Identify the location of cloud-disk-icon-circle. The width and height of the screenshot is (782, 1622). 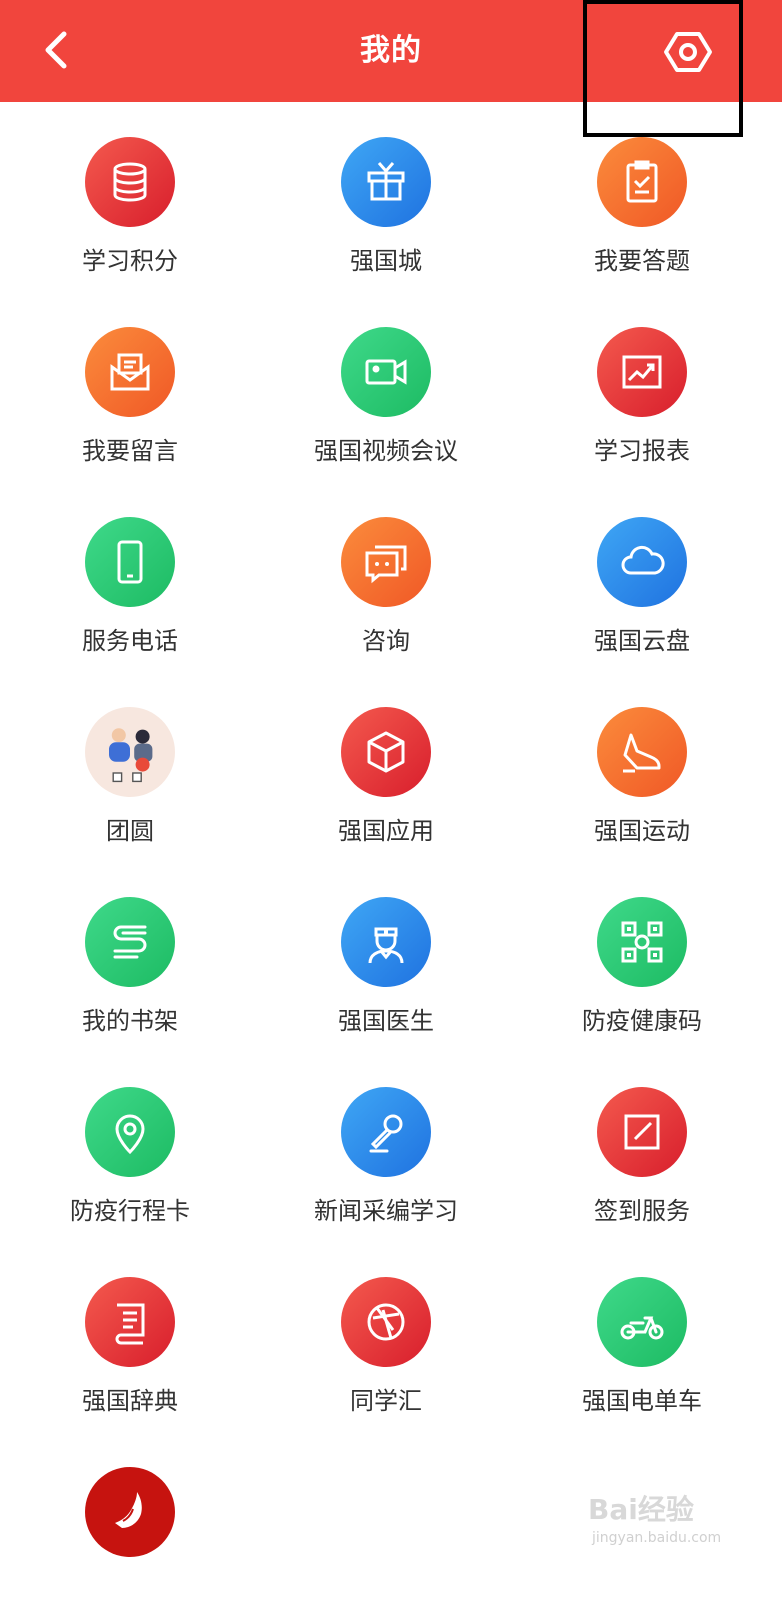
(642, 562).